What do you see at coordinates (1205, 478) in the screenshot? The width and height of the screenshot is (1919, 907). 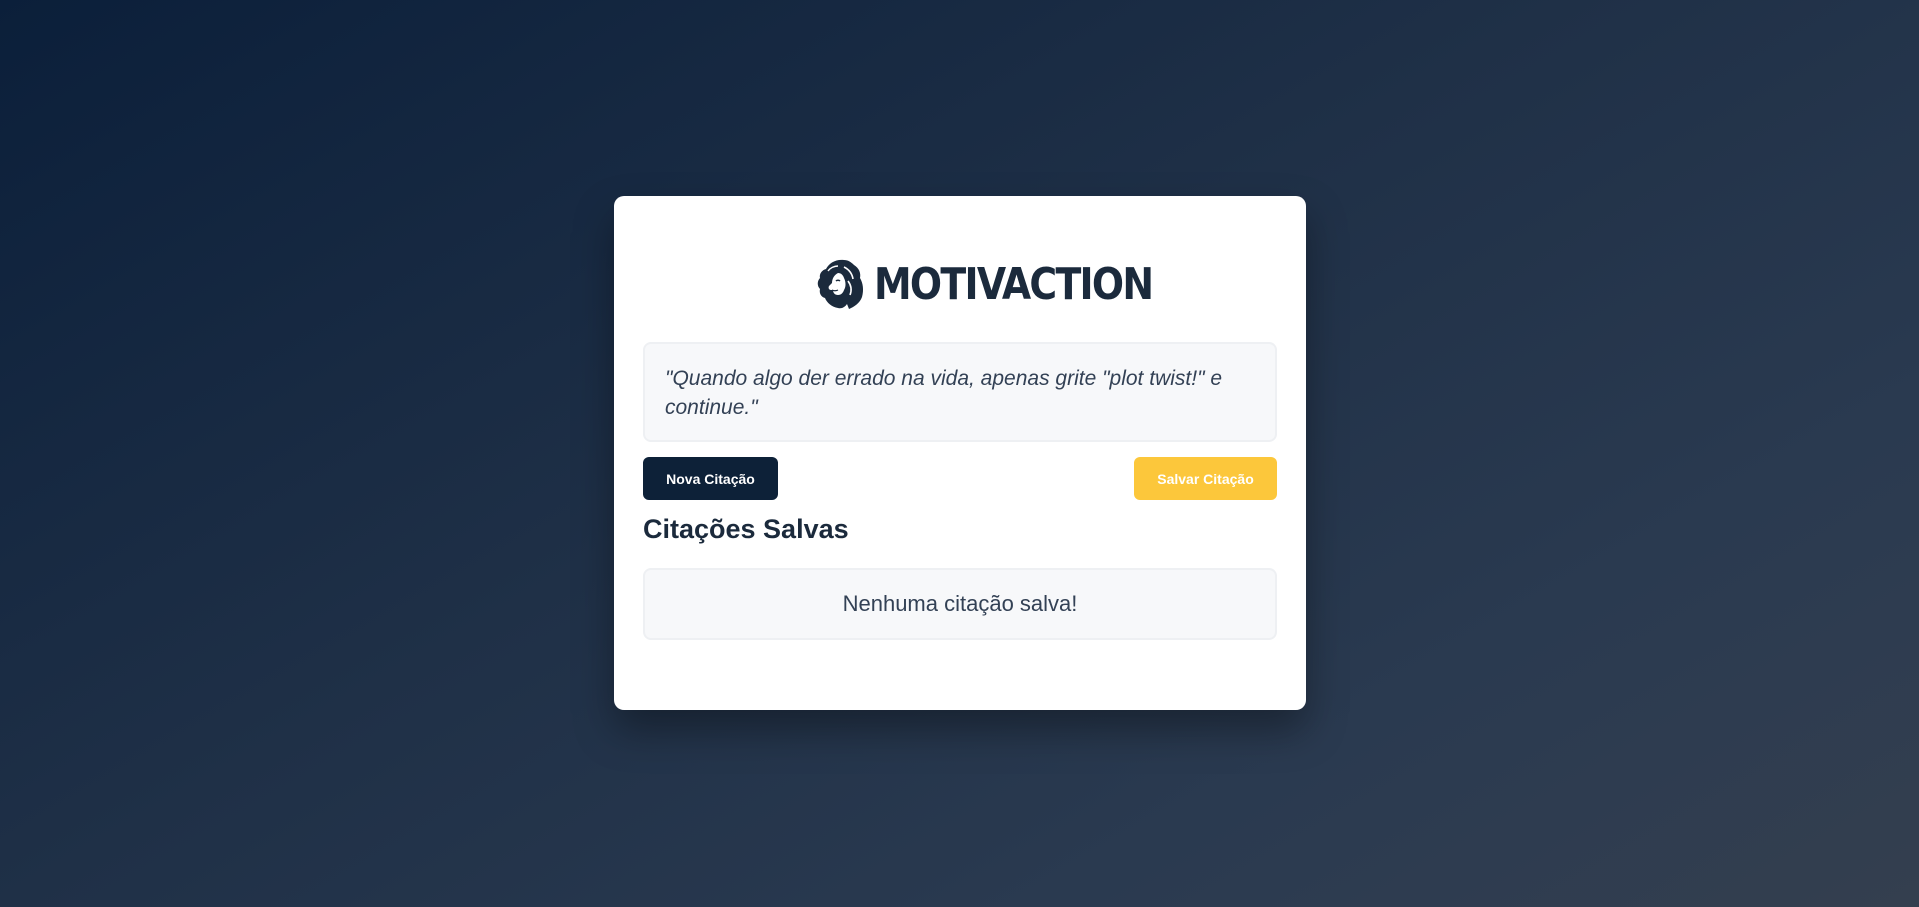 I see `save-quote-button: Salvar Citação` at bounding box center [1205, 478].